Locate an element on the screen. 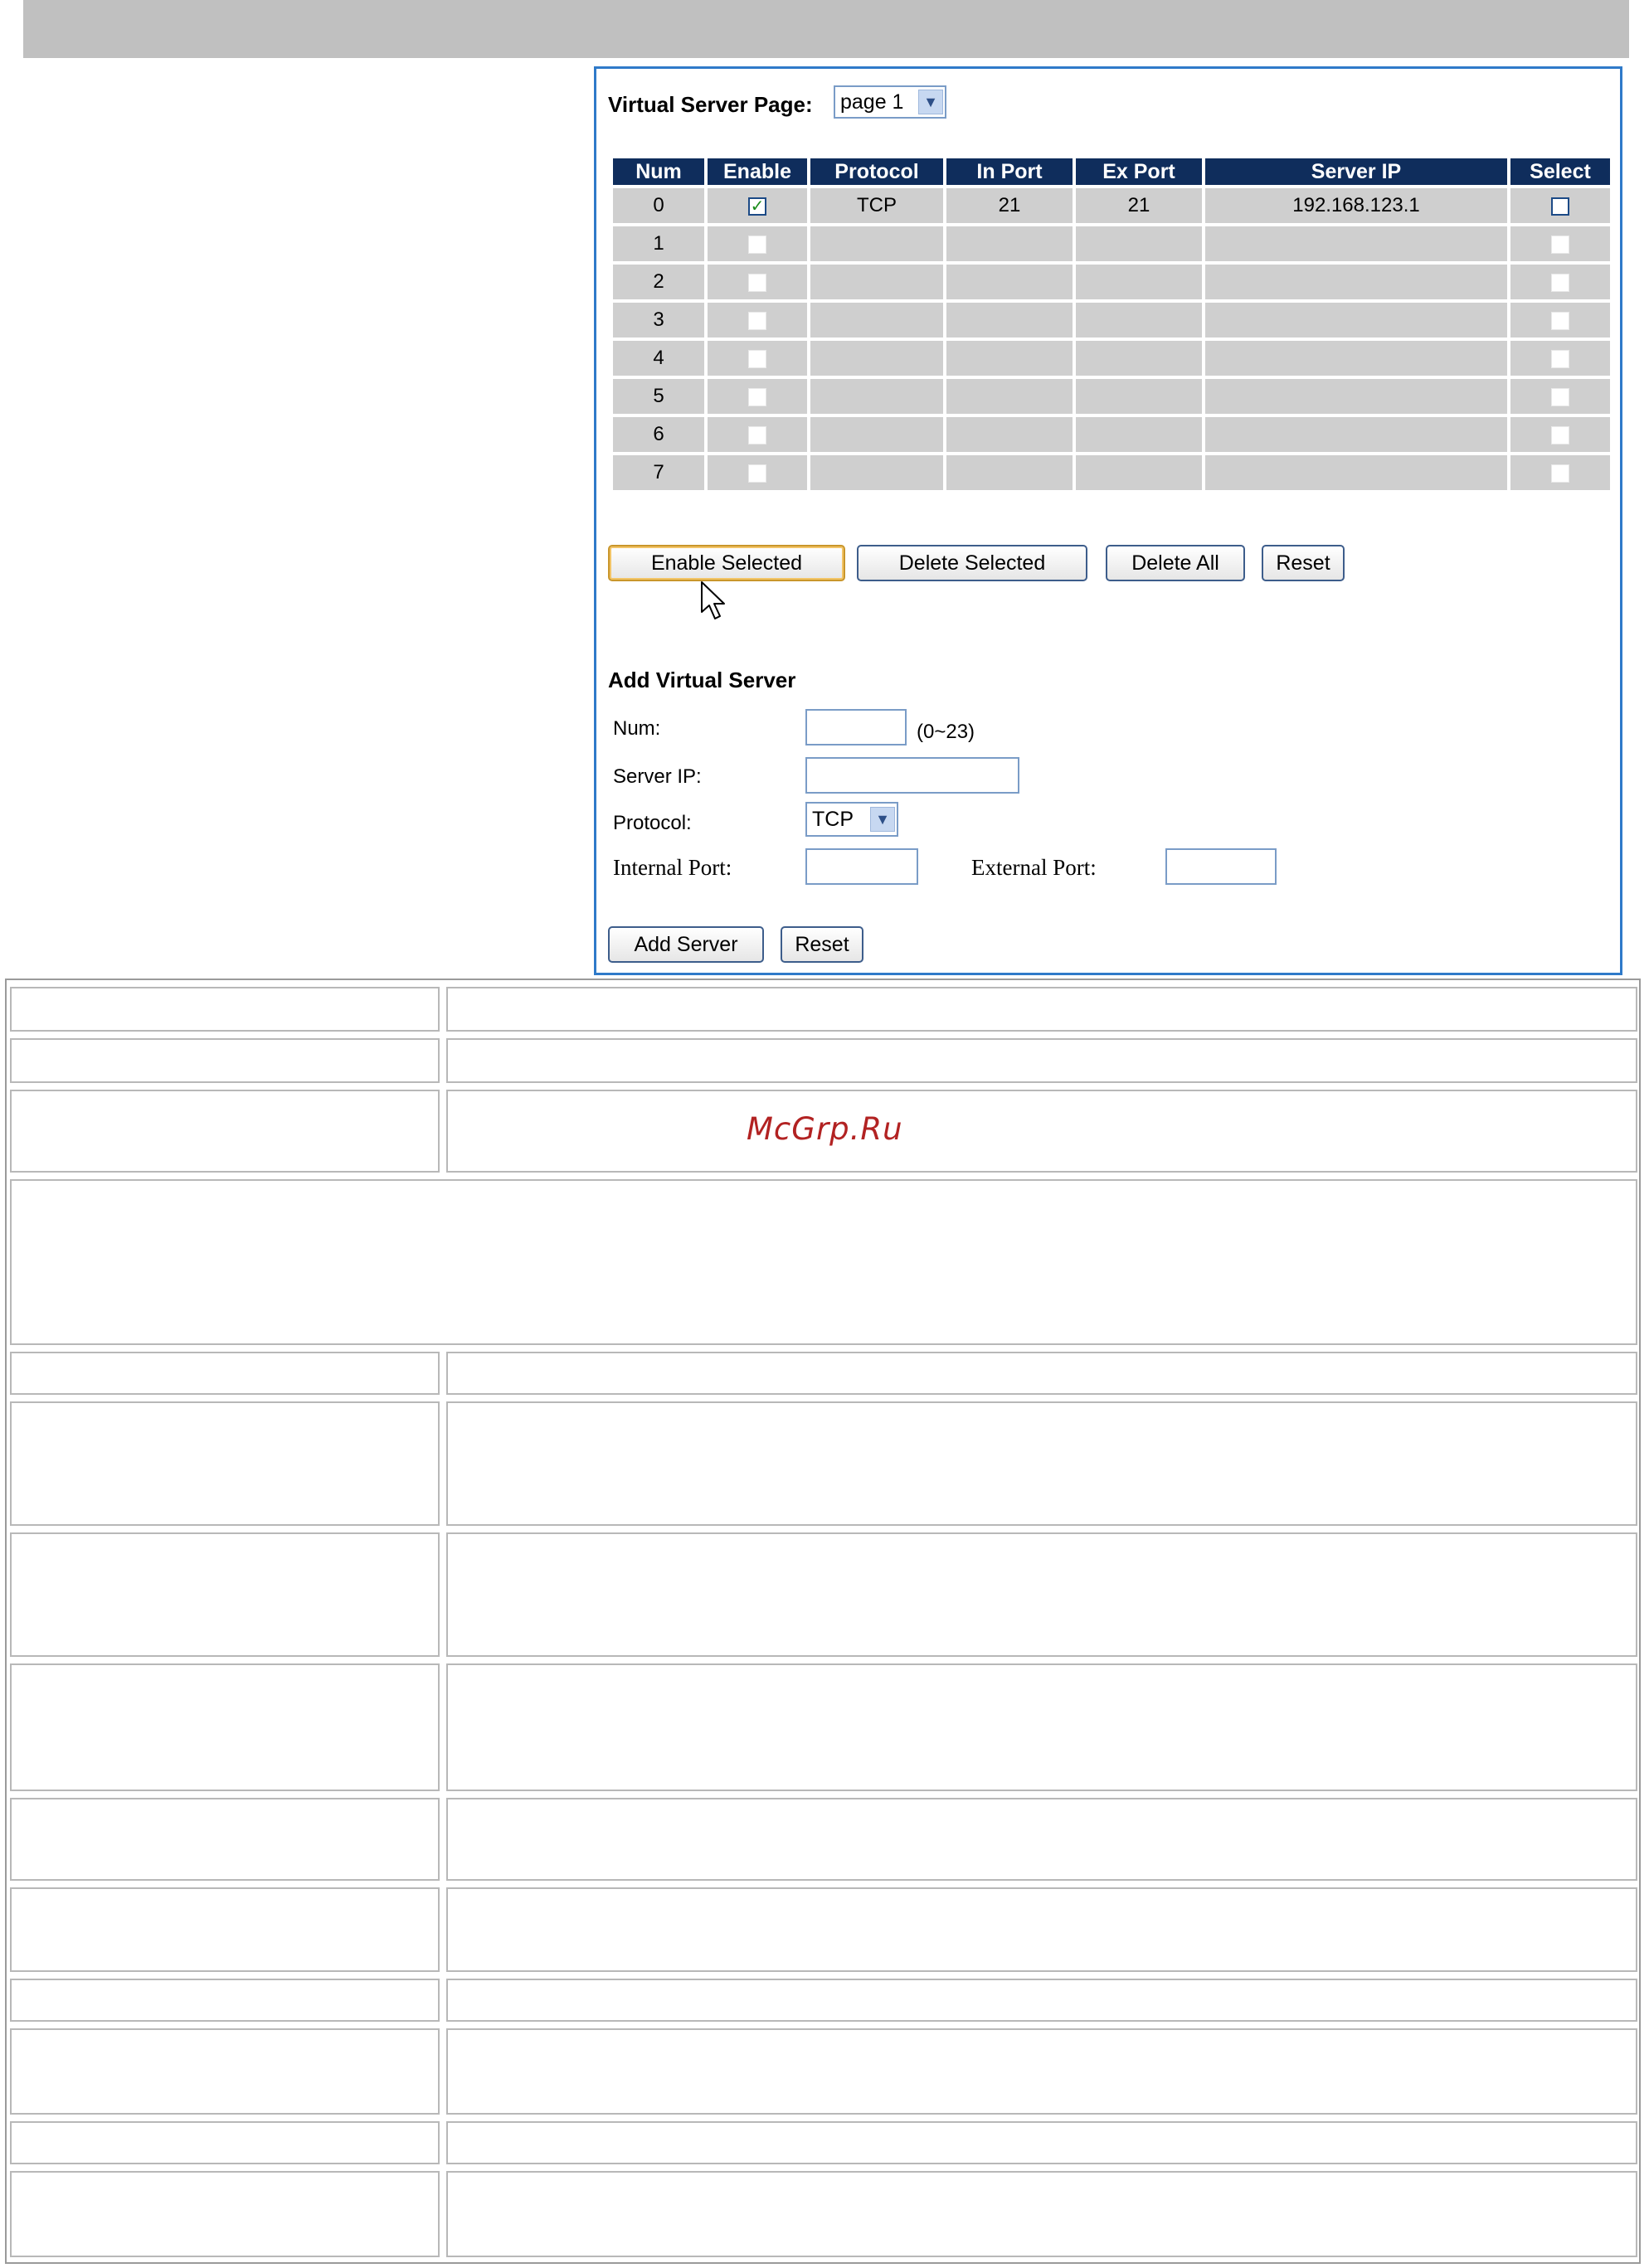 This screenshot has height=2268, width=1649. watermark-text: McGrp.Ru is located at coordinates (825, 1129).